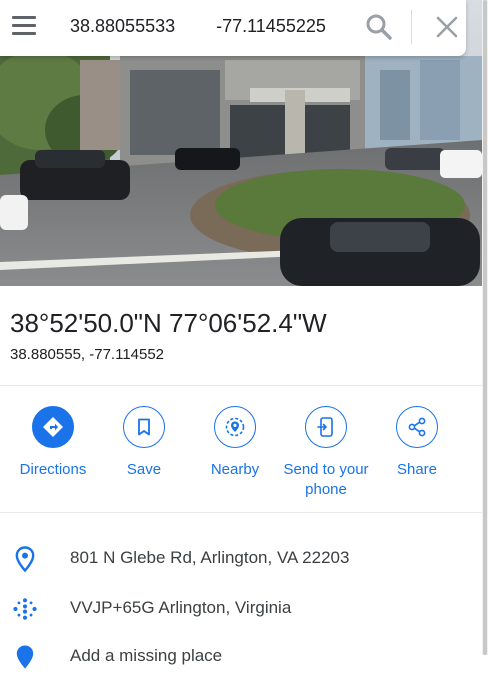 Image resolution: width=488 pixels, height=676 pixels. I want to click on send-to-phone-icon, so click(325, 427).